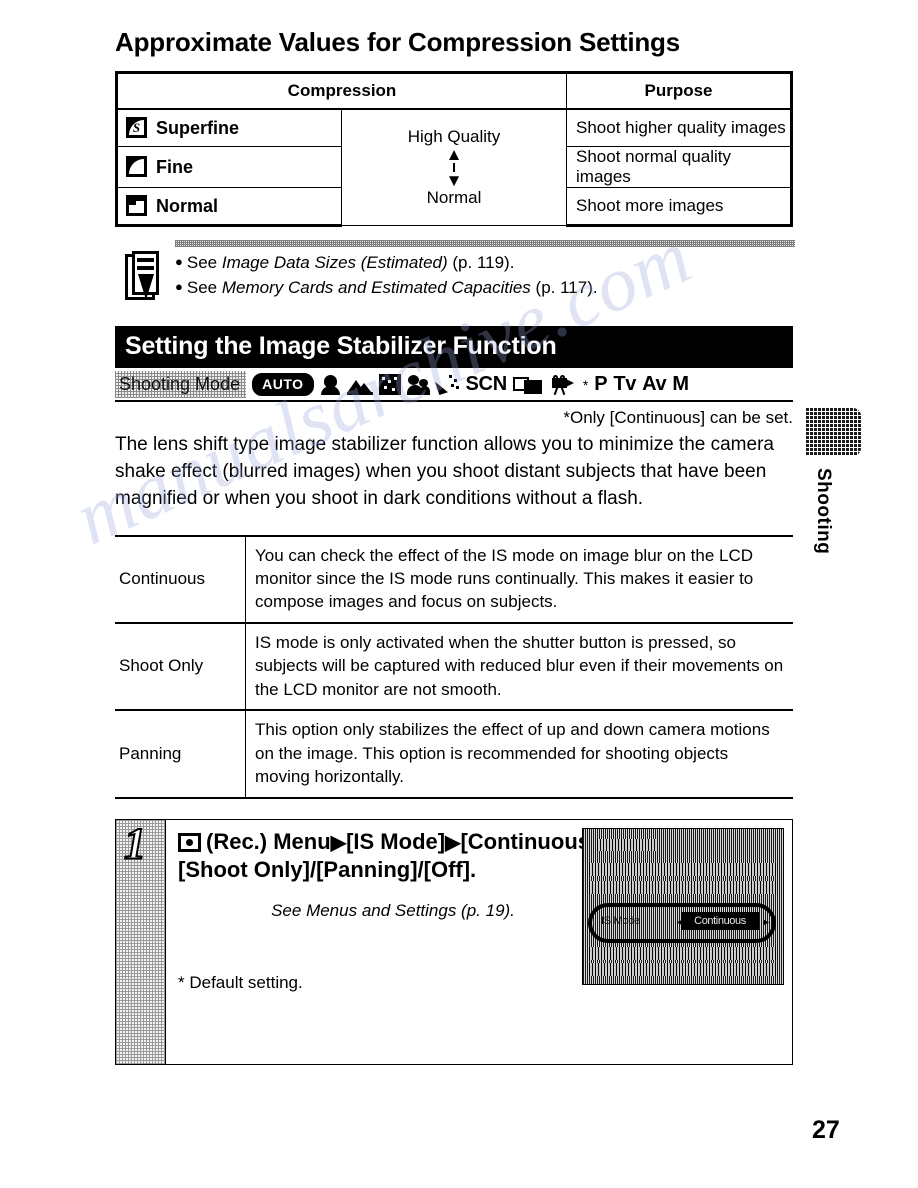 This screenshot has height=1188, width=918. Describe the element at coordinates (447, 385) in the screenshot. I see `indoor-party-mode-icon` at that location.